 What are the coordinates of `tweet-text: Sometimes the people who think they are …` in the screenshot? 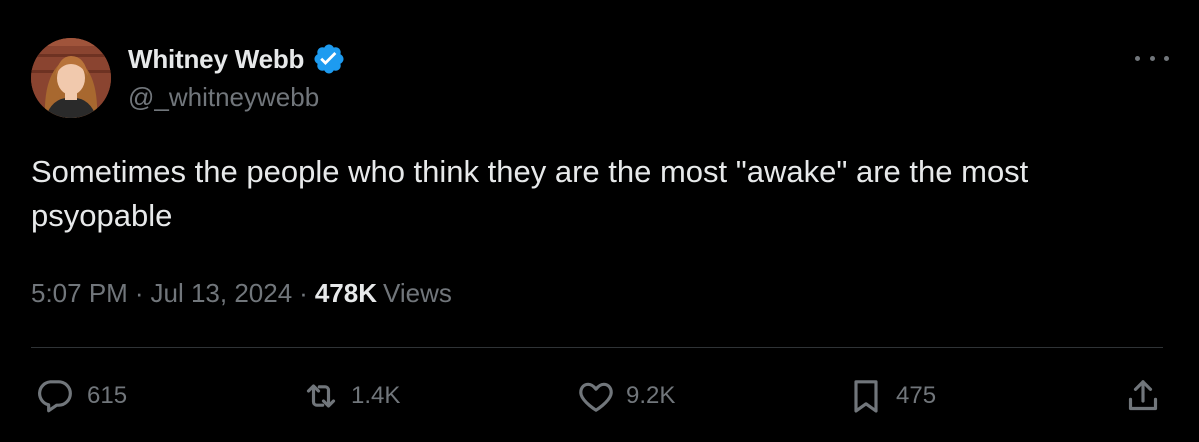 It's located at (530, 193).